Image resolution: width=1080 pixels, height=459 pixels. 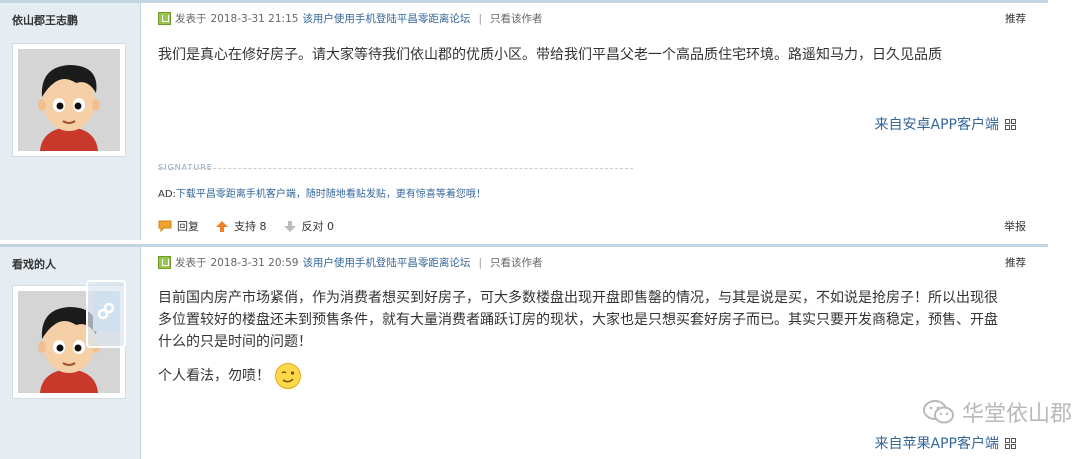 What do you see at coordinates (1015, 226) in the screenshot?
I see `report-link: 举报` at bounding box center [1015, 226].